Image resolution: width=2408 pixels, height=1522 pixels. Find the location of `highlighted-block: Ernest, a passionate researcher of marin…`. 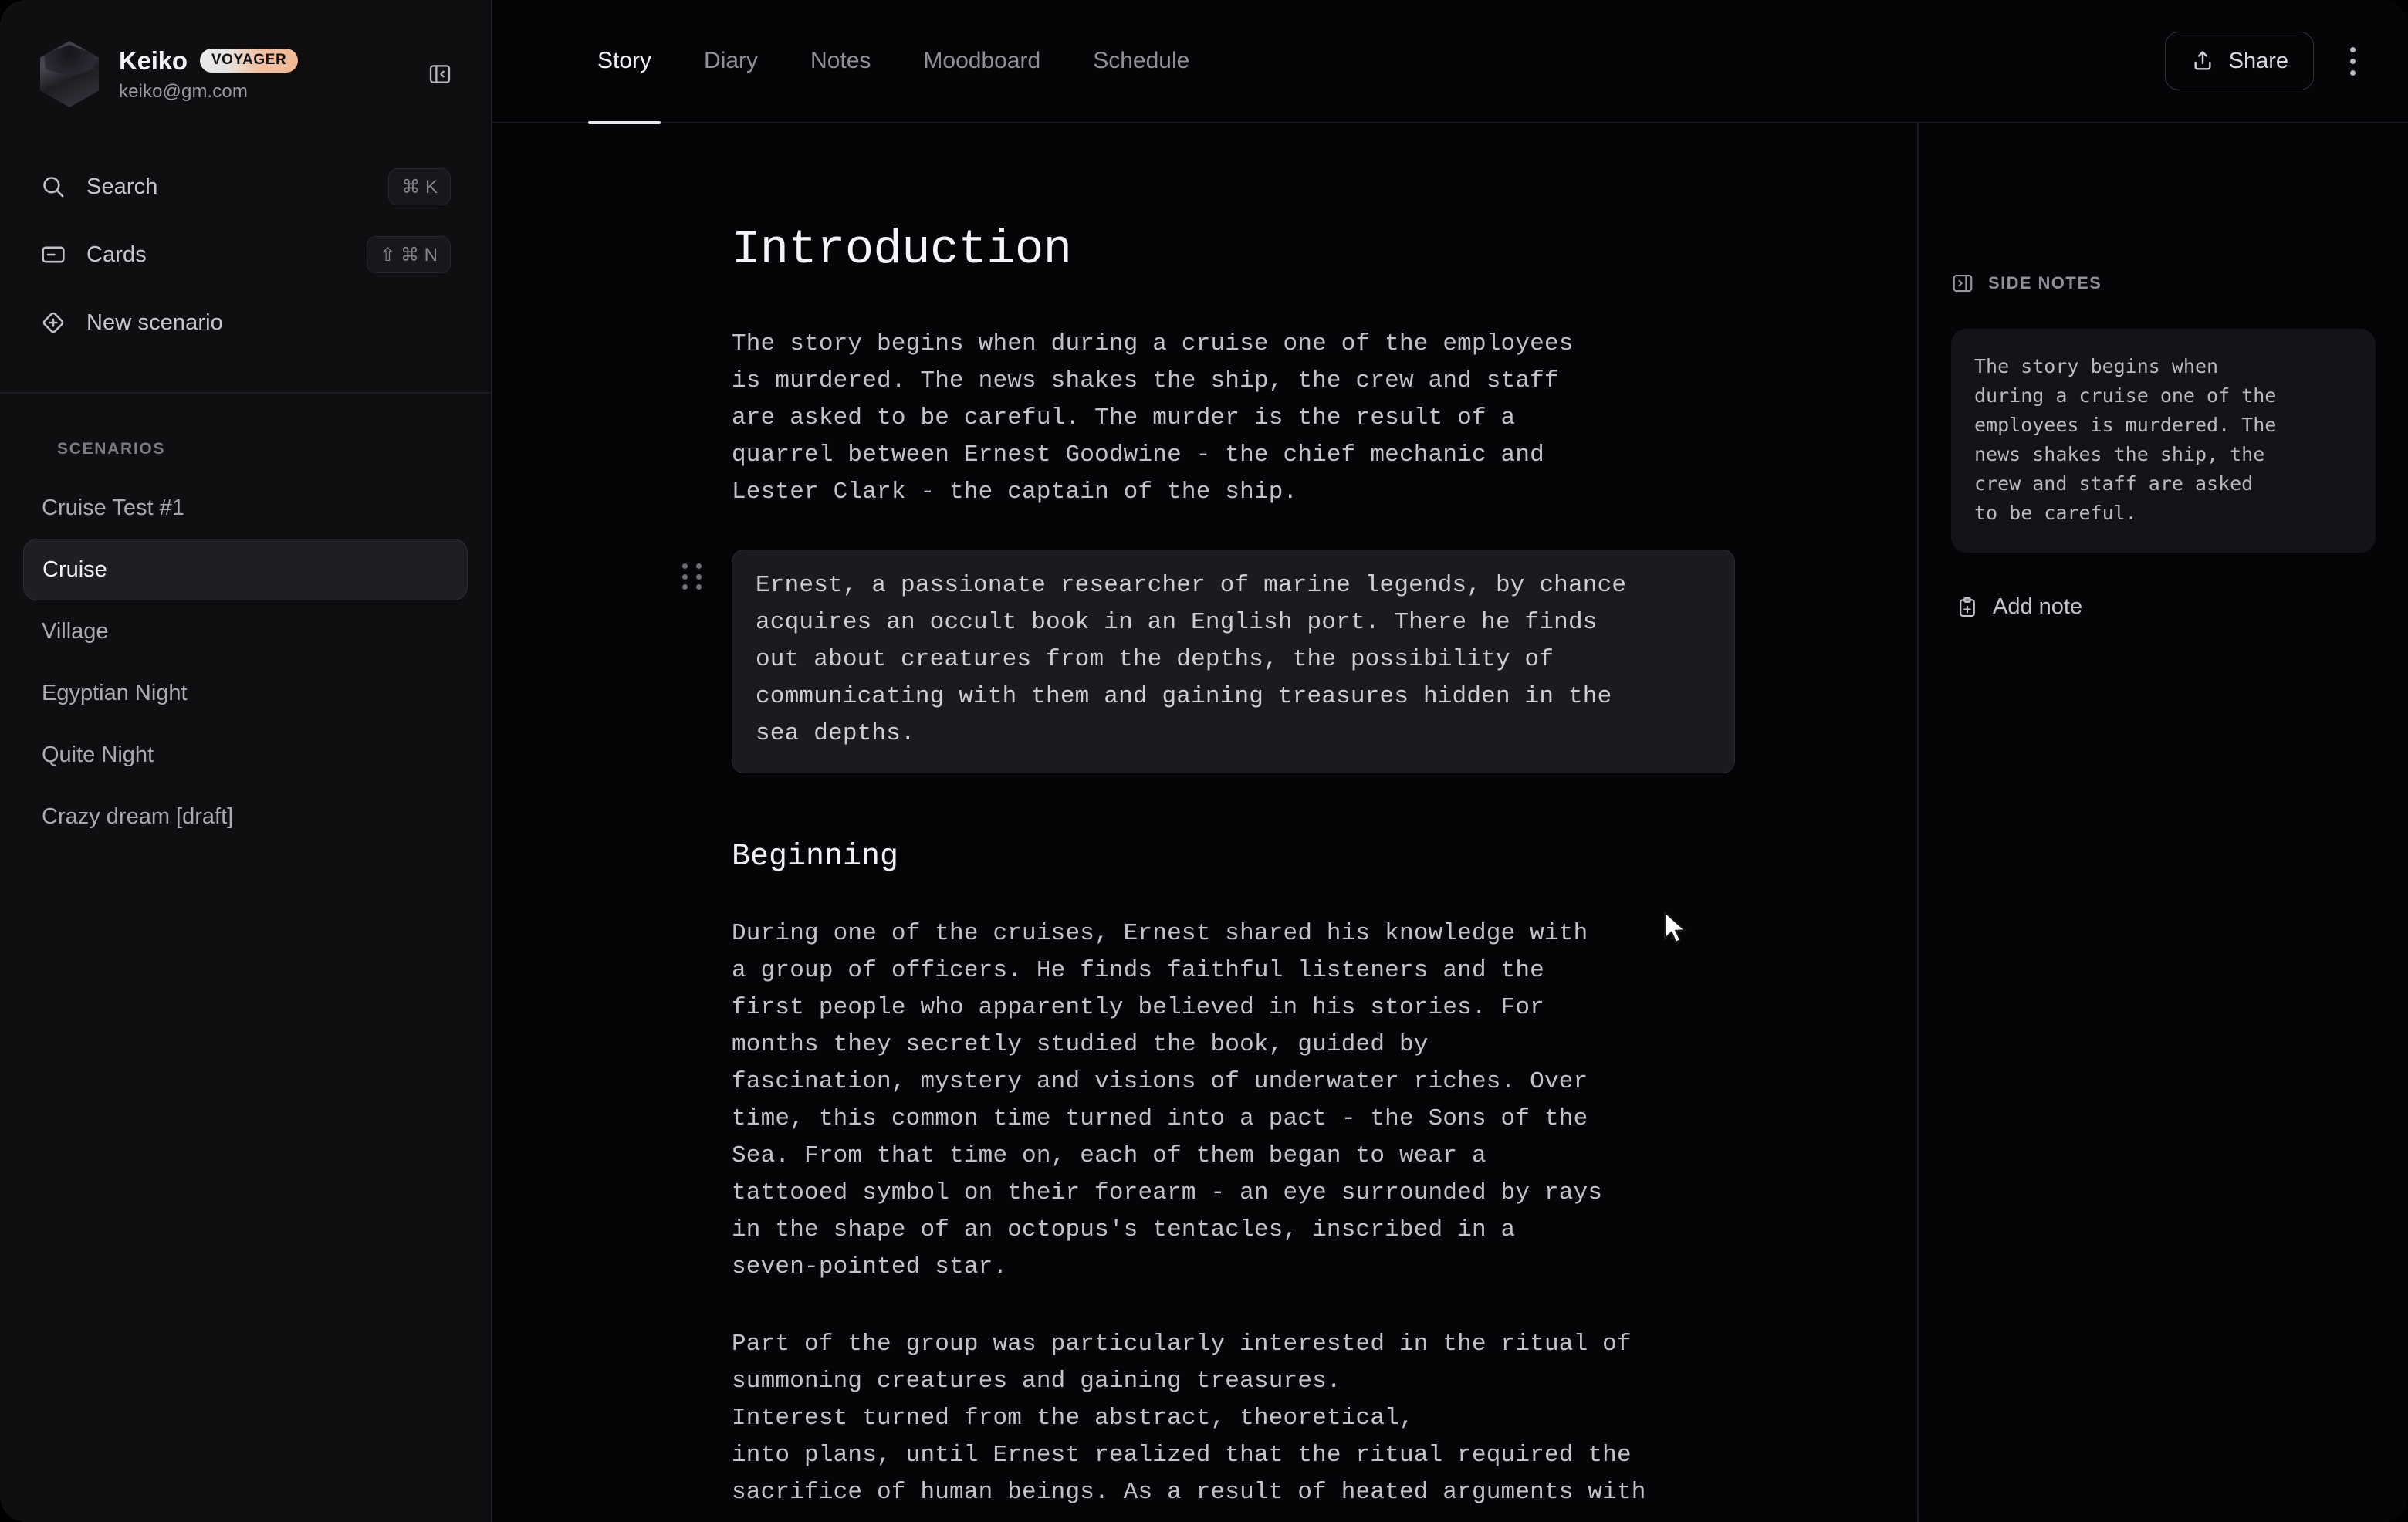

highlighted-block: Ernest, a passionate researcher of marin… is located at coordinates (1233, 662).